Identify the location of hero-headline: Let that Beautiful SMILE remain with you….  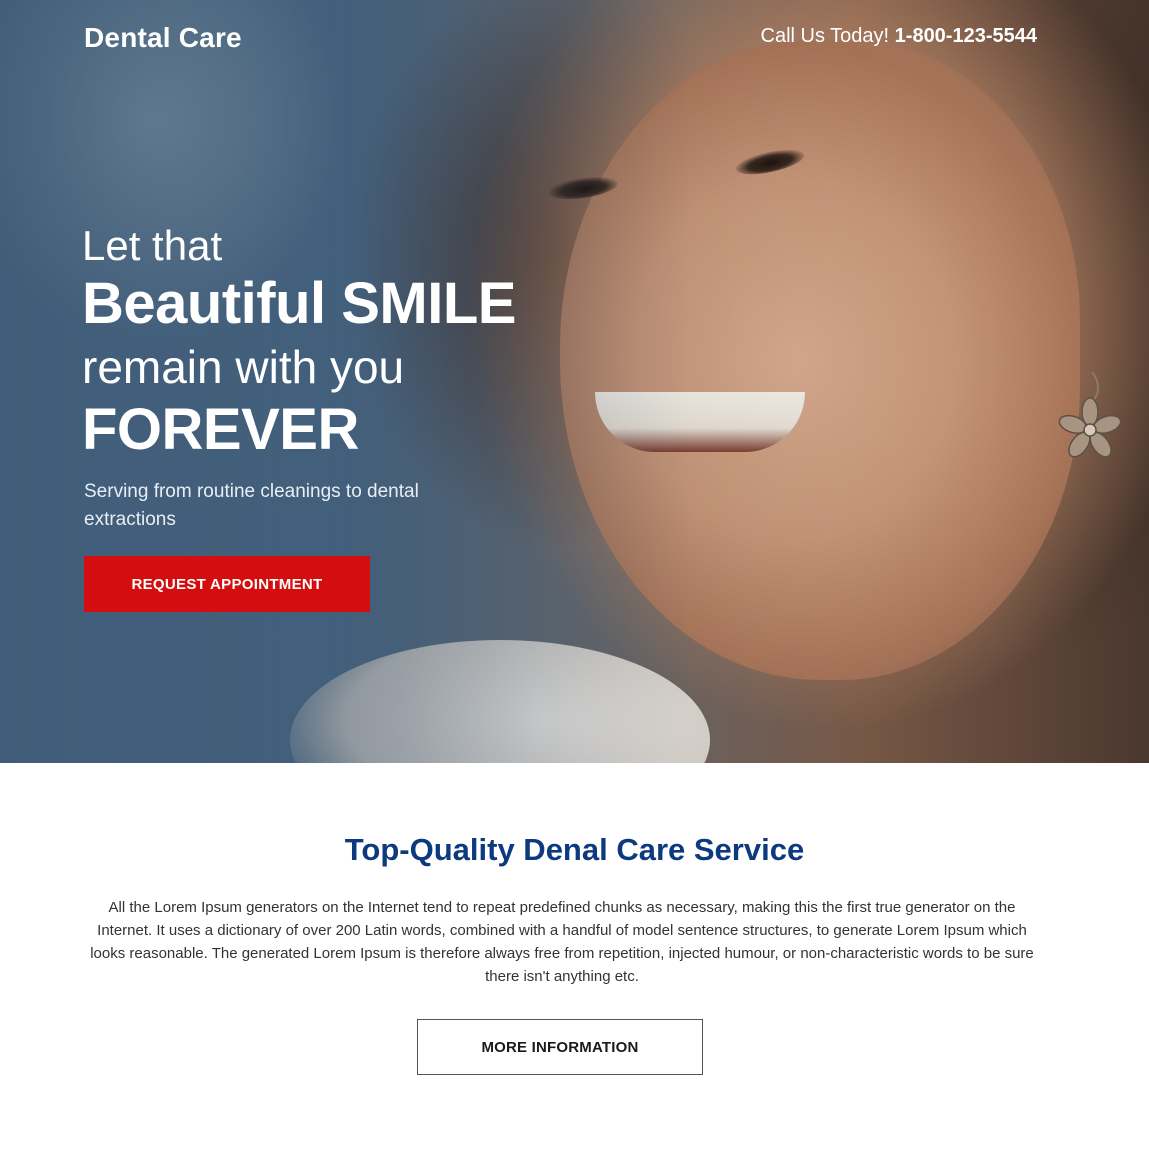
(299, 341).